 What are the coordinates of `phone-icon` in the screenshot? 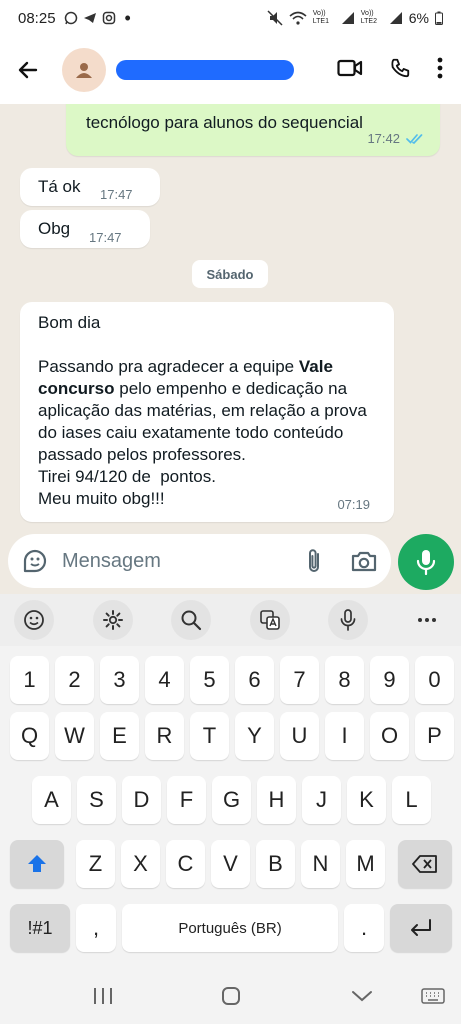 It's located at (400, 67).